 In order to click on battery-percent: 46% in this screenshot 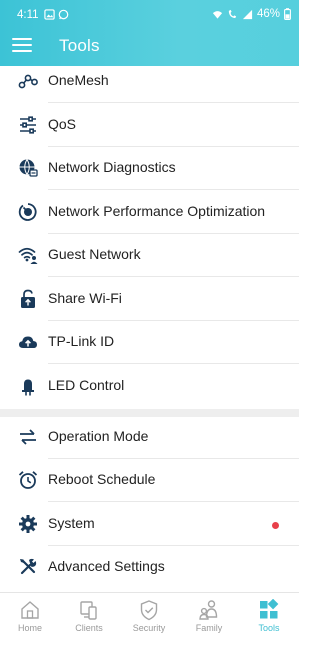, I will do `click(268, 14)`.